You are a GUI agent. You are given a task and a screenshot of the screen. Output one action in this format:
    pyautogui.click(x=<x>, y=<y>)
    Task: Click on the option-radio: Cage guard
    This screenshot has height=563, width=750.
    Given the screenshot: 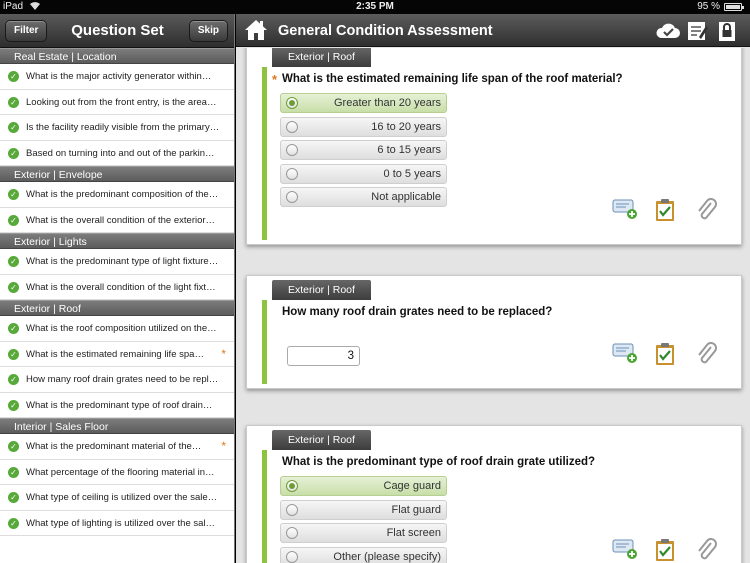 What is the action you would take?
    pyautogui.click(x=363, y=486)
    